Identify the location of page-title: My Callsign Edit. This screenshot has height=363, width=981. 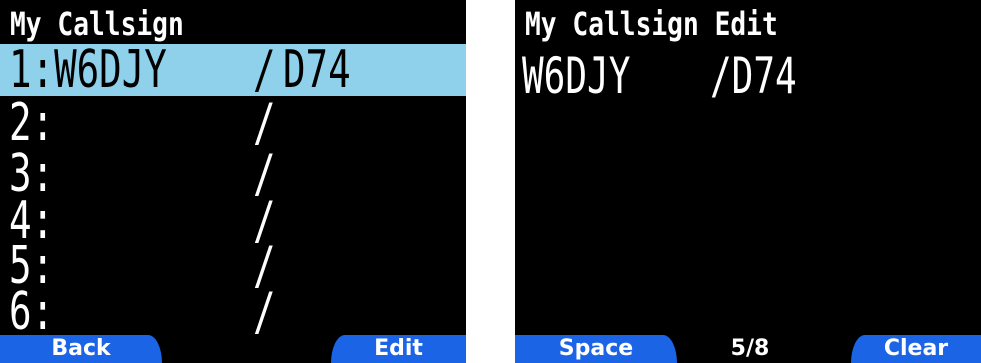
(651, 24).